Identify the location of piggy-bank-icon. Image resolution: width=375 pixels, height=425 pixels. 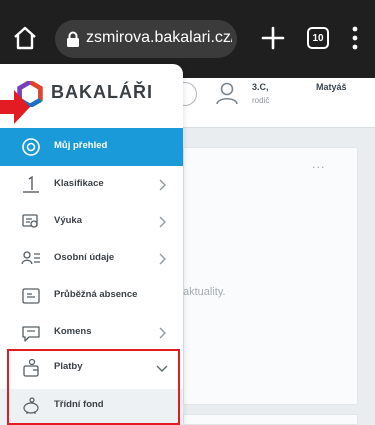
(31, 405).